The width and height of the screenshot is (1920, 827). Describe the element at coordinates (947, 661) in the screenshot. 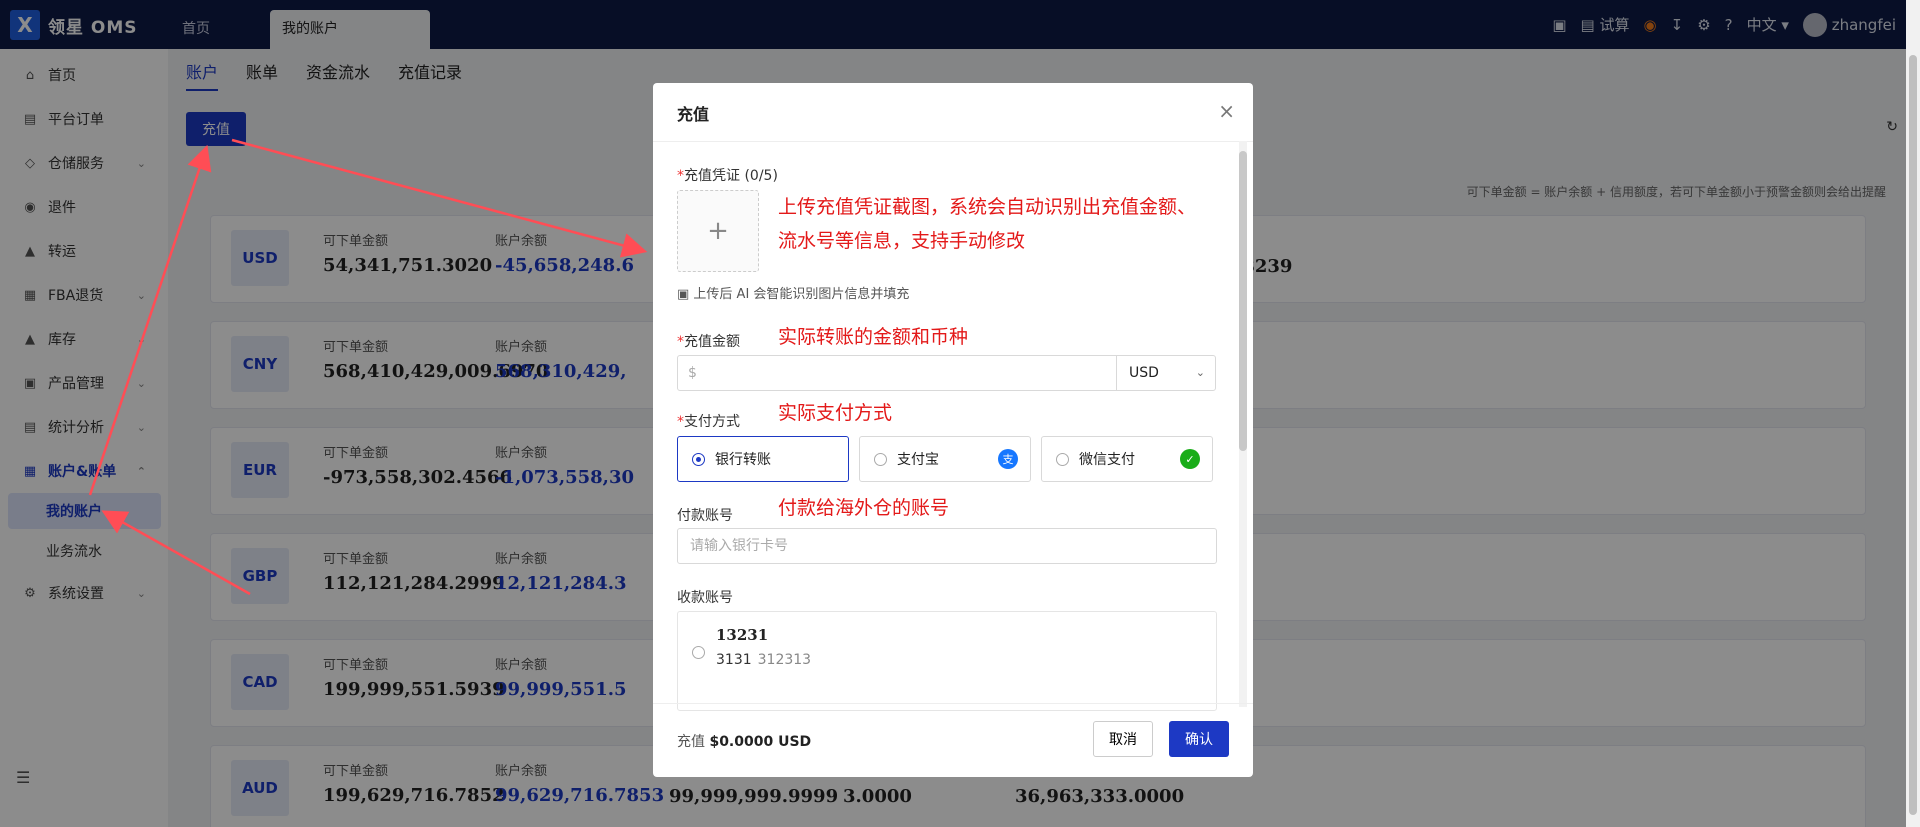

I see `payee-account-list: 13231 3131 312313` at that location.